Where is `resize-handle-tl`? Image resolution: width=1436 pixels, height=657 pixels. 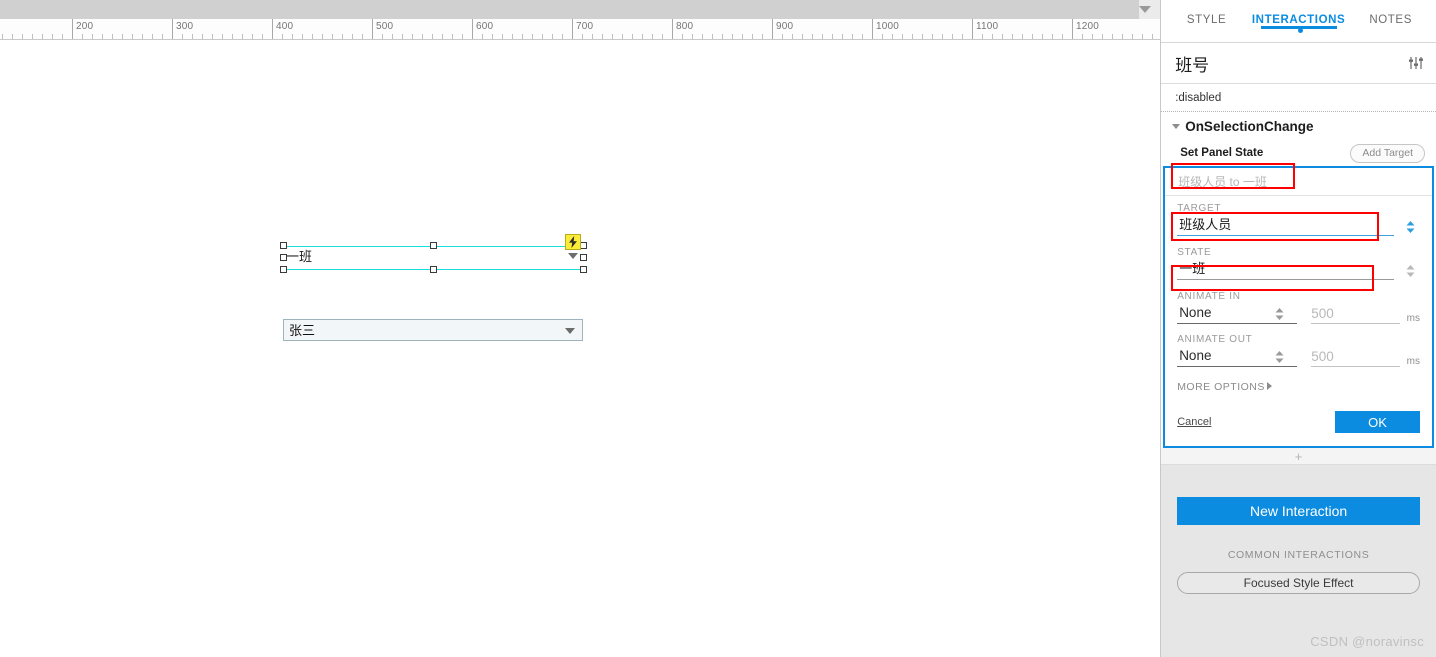
resize-handle-tl is located at coordinates (283, 245).